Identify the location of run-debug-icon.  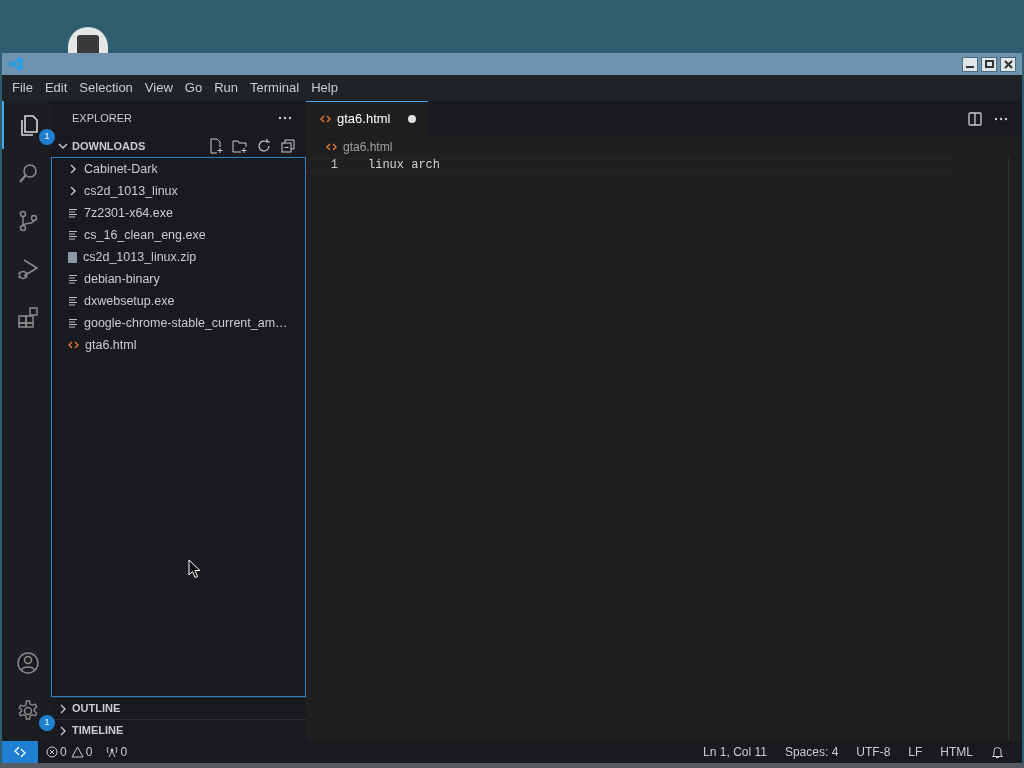
(28, 269).